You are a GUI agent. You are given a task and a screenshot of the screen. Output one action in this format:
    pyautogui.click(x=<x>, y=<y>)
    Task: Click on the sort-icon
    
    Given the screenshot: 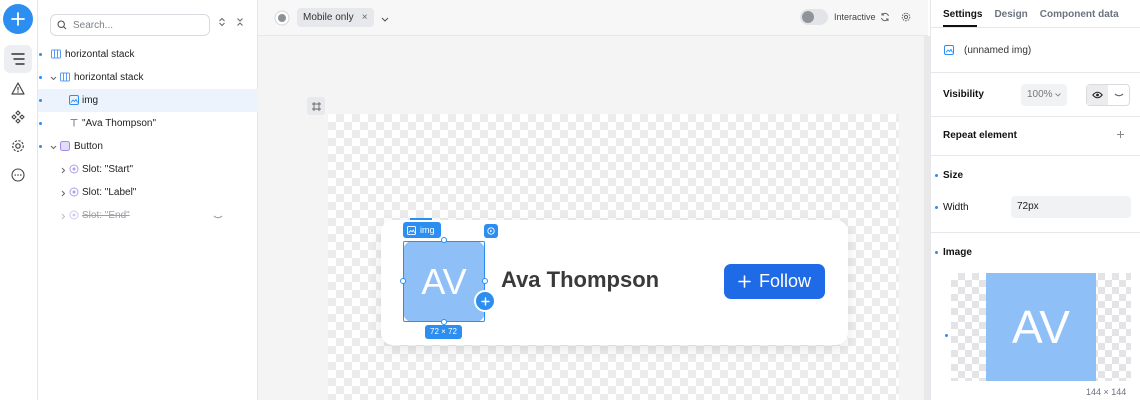 What is the action you would take?
    pyautogui.click(x=222, y=22)
    